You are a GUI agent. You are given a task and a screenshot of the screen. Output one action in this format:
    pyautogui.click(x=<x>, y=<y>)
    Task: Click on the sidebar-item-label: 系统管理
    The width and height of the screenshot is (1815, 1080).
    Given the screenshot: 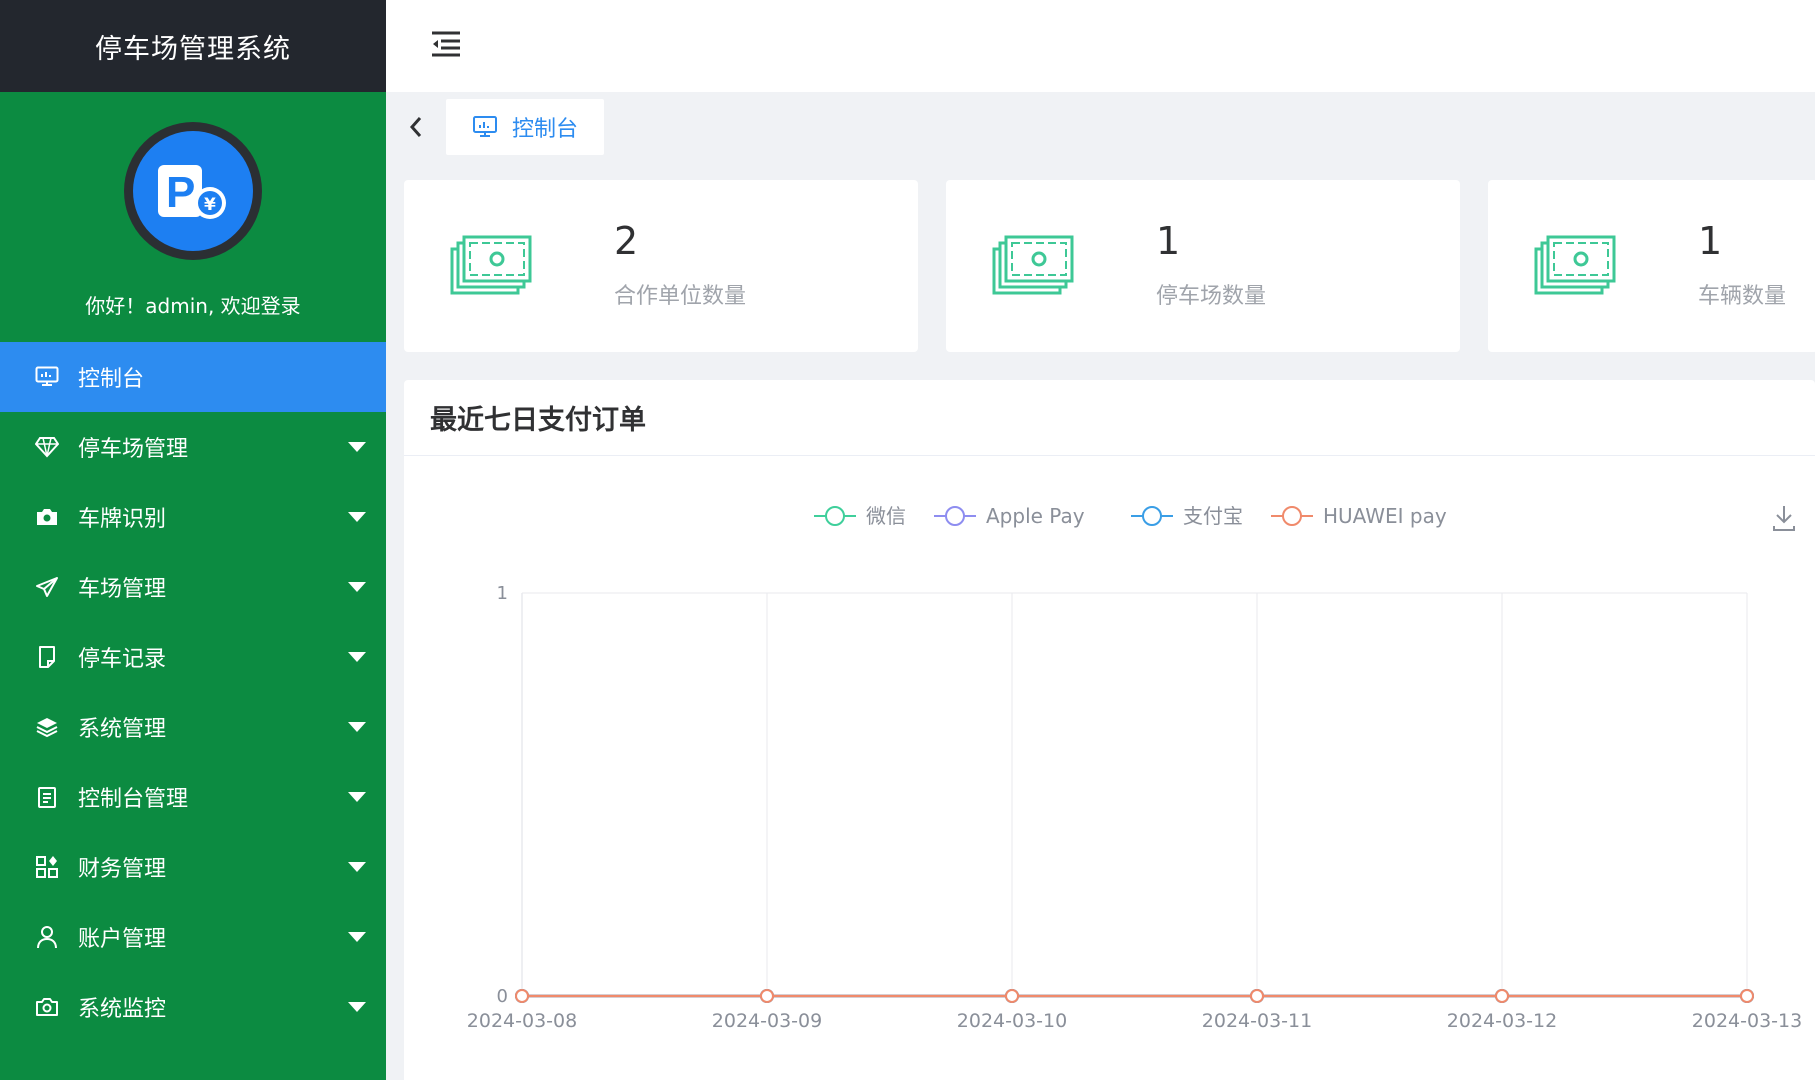 What is the action you would take?
    pyautogui.click(x=122, y=729)
    